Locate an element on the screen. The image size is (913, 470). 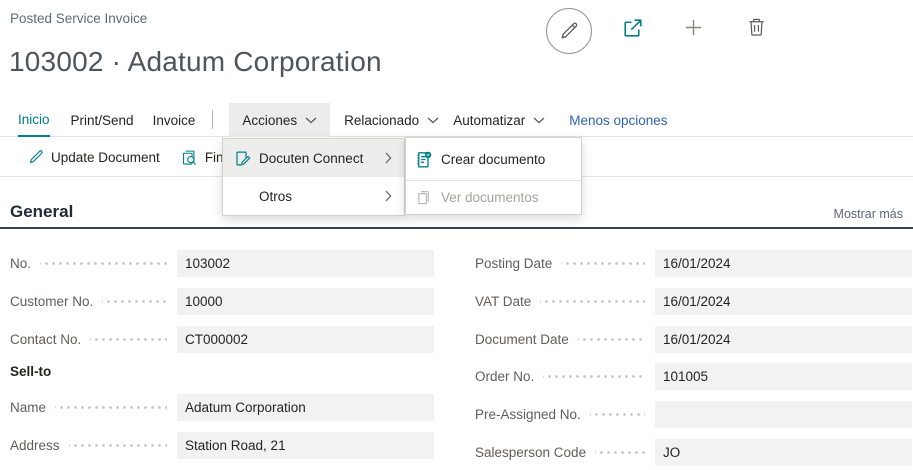
field-value: 101005 is located at coordinates (783, 376).